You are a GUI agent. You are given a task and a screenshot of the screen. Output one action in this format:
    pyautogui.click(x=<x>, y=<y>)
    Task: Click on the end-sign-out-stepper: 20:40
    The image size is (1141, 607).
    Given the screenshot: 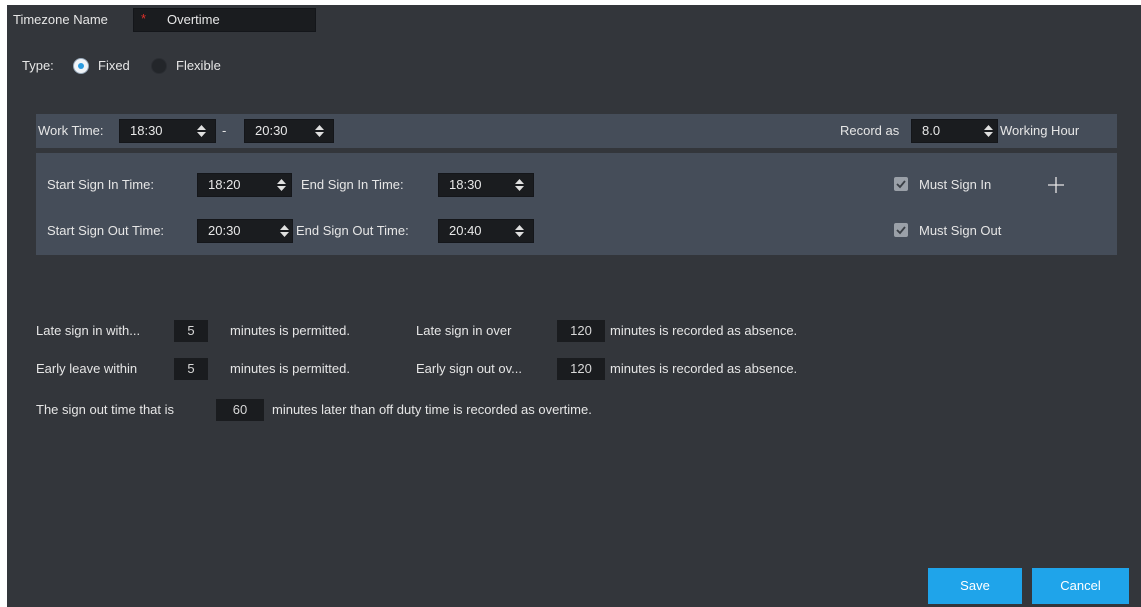 What is the action you would take?
    pyautogui.click(x=486, y=231)
    